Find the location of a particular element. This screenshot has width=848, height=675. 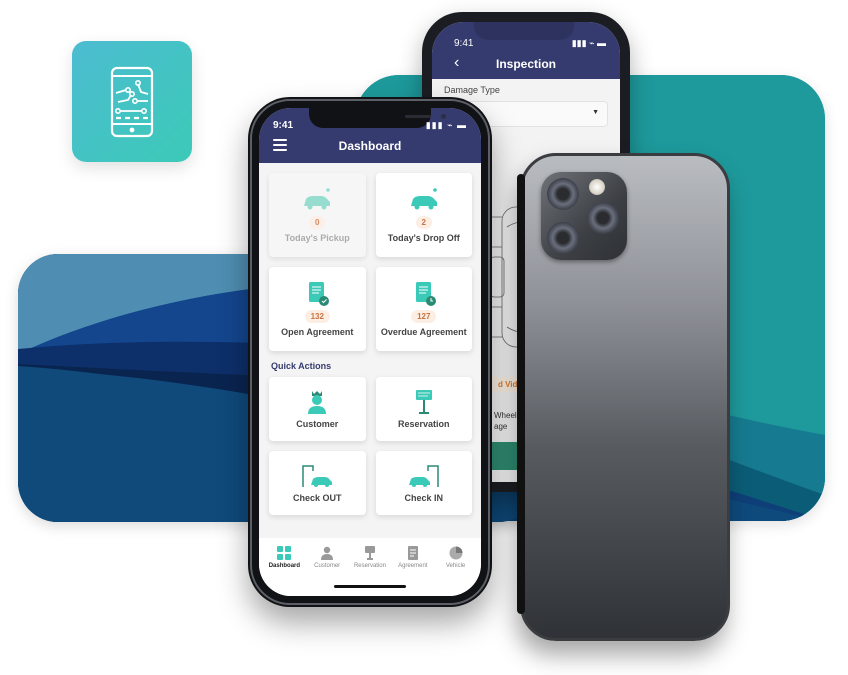

bottom-tab-bar: Dashboard Customer Reservation Agreement is located at coordinates (370, 567).